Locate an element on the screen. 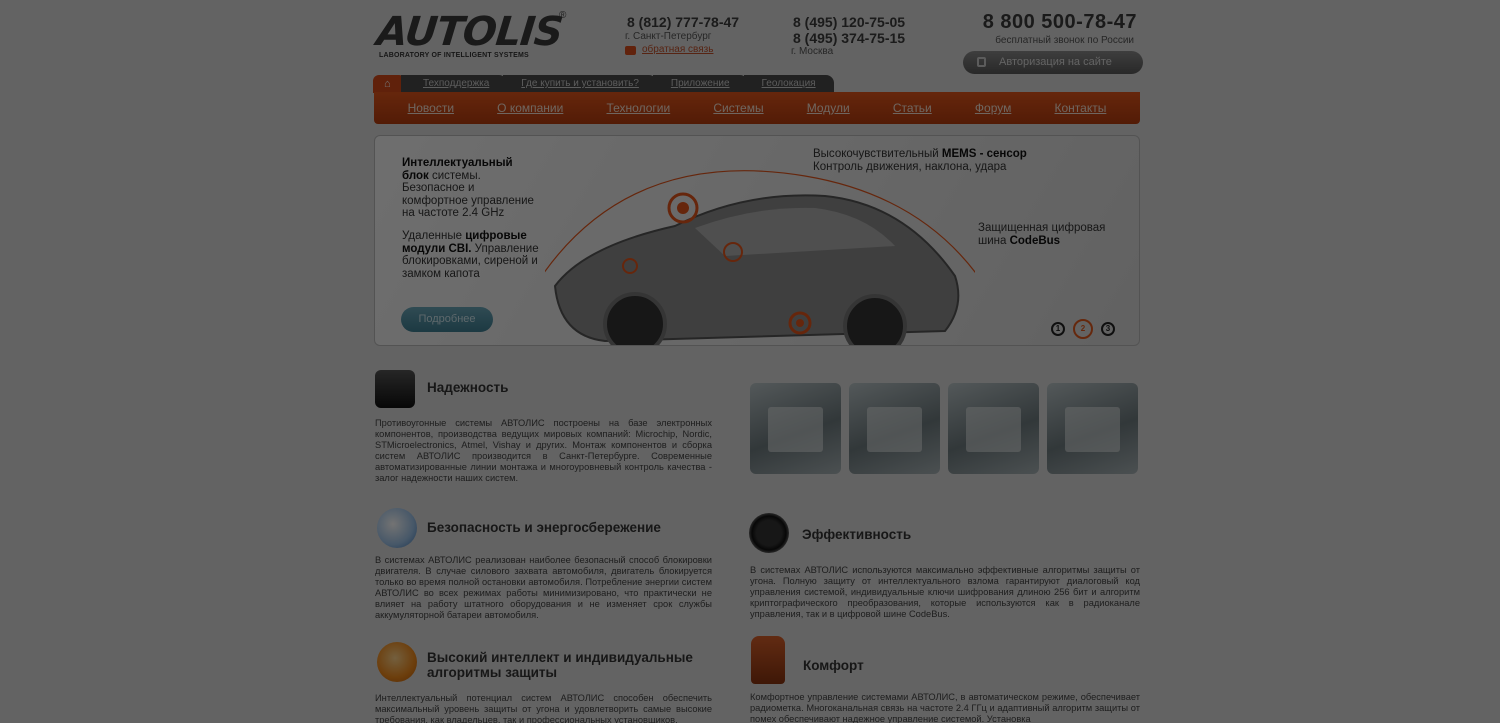  banner-mems-bold: MEMS - сенсор is located at coordinates (984, 154).